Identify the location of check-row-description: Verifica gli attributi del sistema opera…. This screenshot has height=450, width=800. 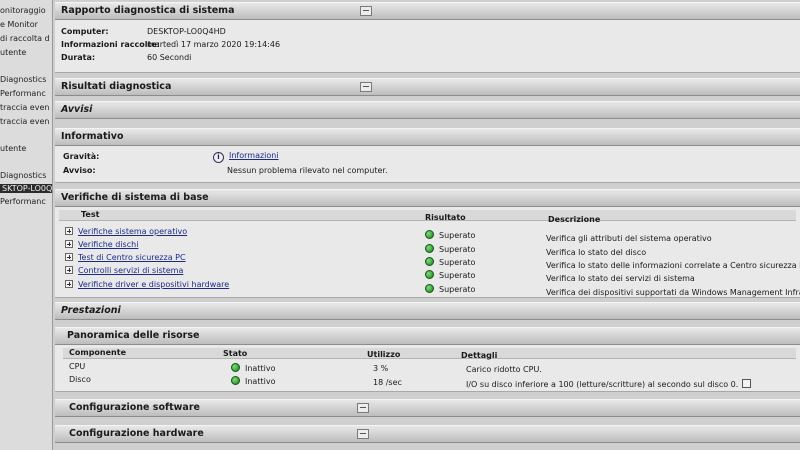
(629, 238).